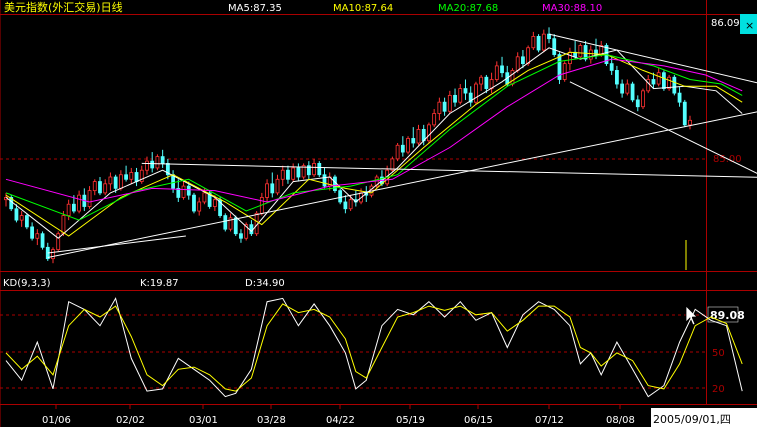  What do you see at coordinates (130, 420) in the screenshot?
I see `date-tick-label: 02/02` at bounding box center [130, 420].